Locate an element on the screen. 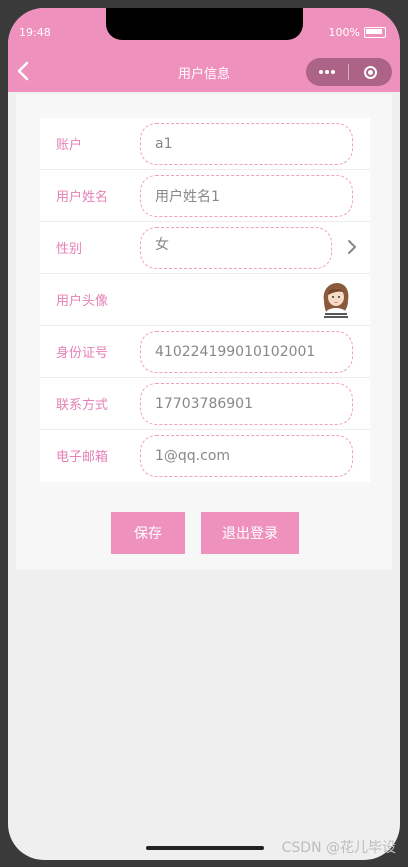 The width and height of the screenshot is (408, 867). account-label: 账户 is located at coordinates (69, 145).